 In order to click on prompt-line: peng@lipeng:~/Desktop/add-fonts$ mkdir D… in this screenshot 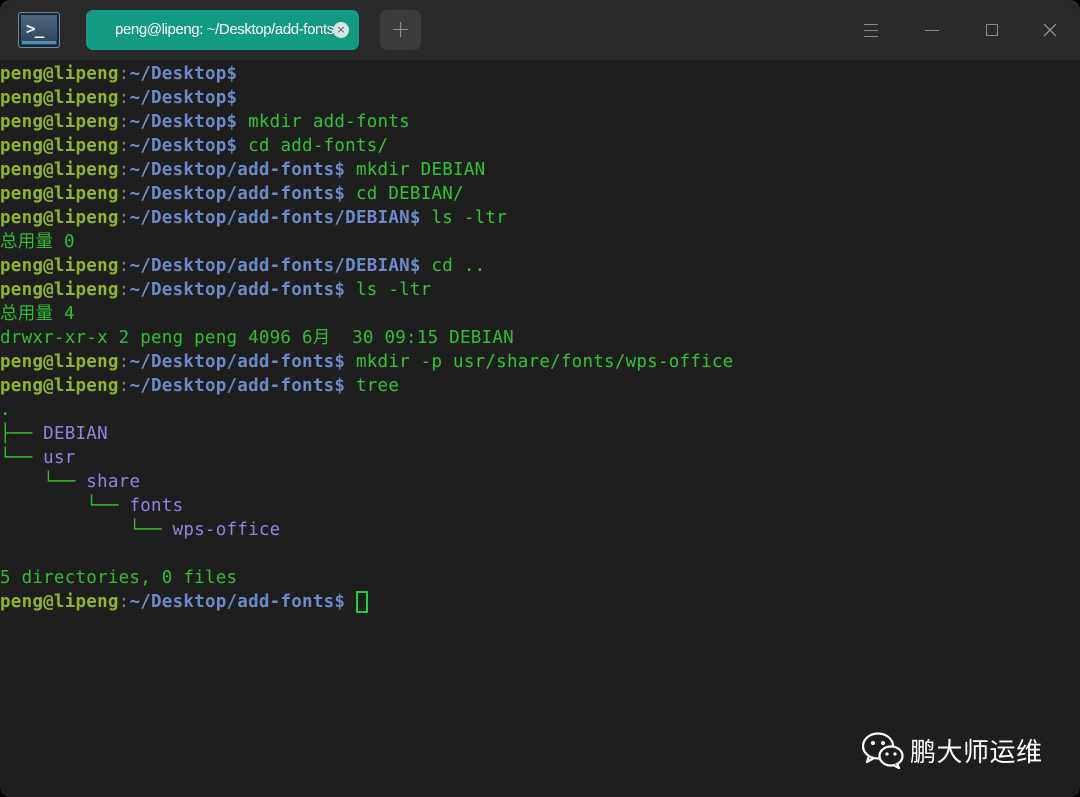, I will do `click(540, 170)`.